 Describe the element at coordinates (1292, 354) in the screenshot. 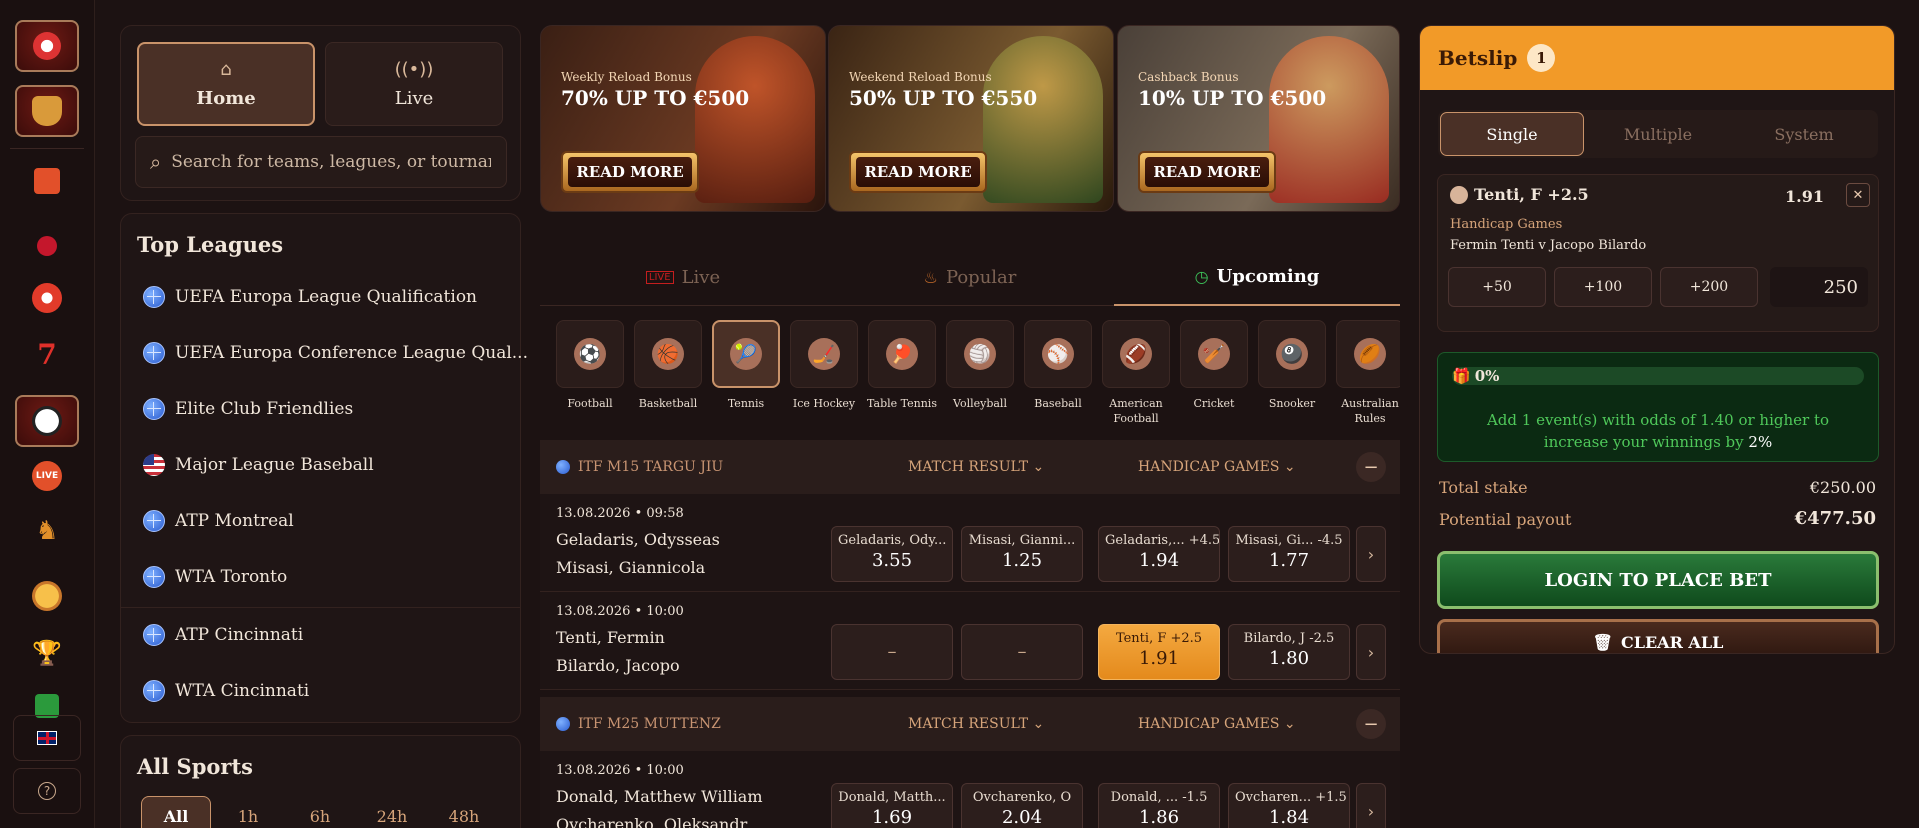

I see `snooker-icon: 🎱` at that location.